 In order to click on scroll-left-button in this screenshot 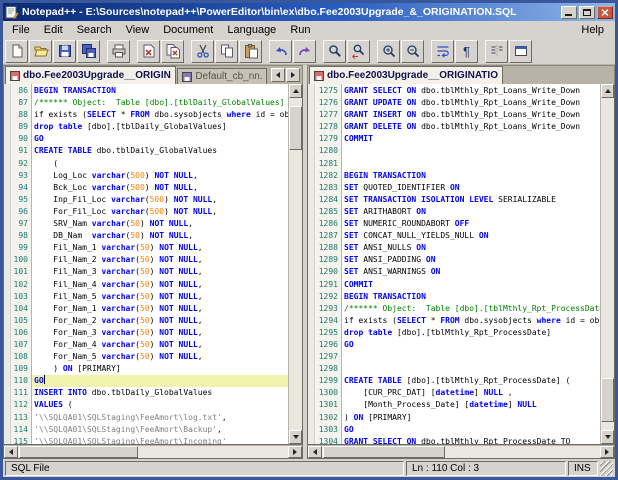, I will do `click(315, 452)`.